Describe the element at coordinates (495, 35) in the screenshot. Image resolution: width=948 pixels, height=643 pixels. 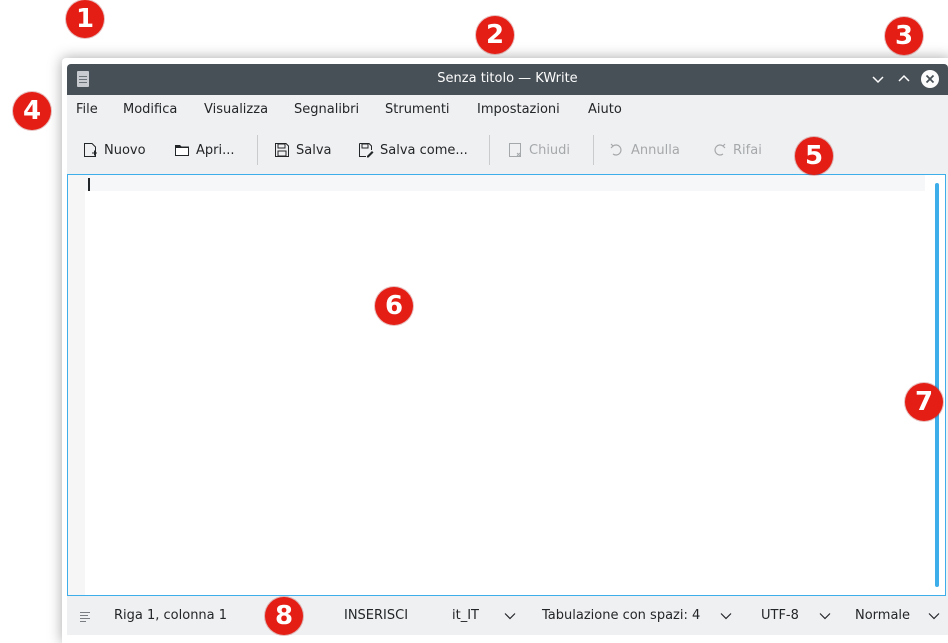
I see `callout-2: 2` at that location.